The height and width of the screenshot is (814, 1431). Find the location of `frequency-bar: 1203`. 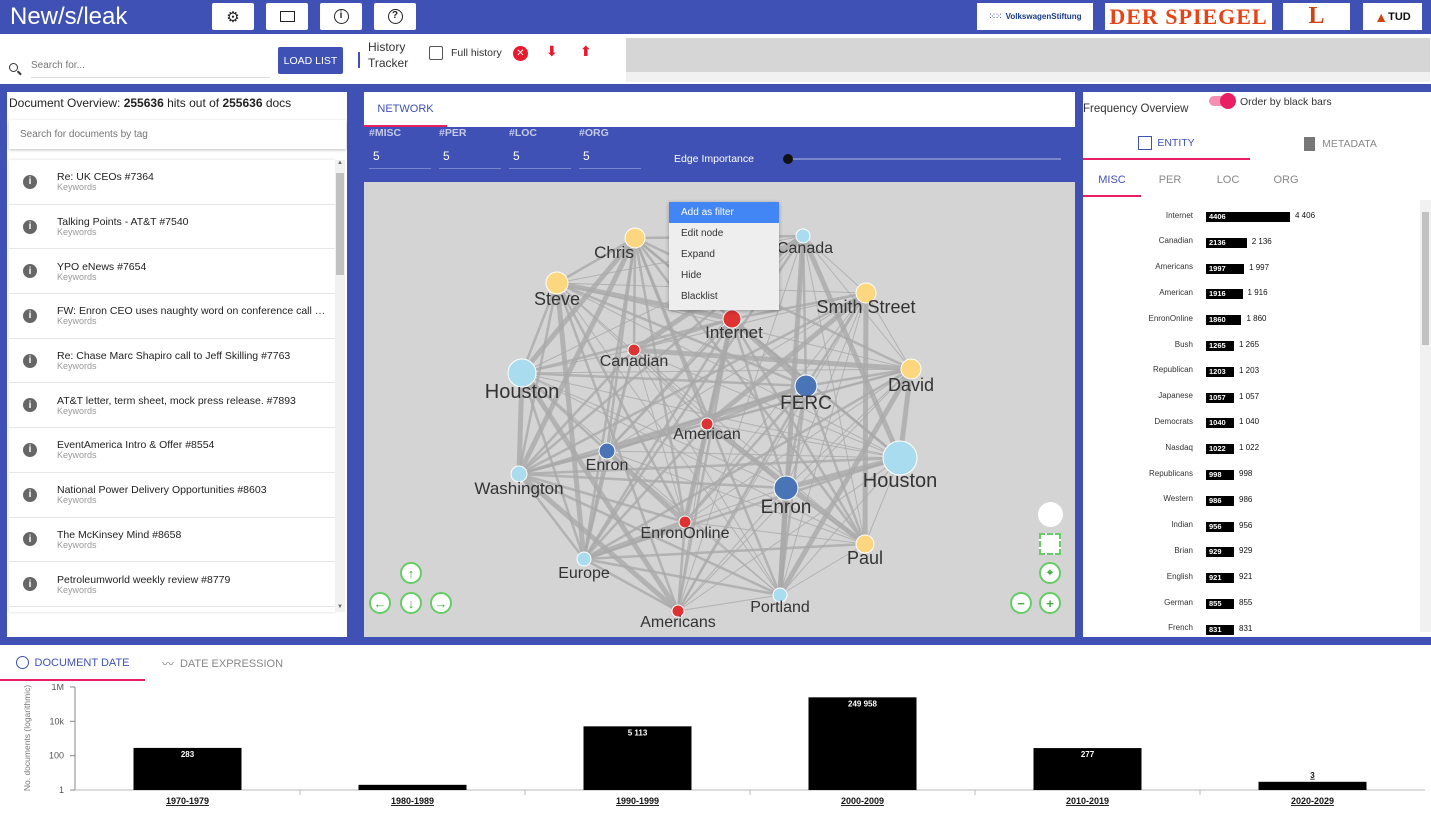

frequency-bar: 1203 is located at coordinates (1220, 371).